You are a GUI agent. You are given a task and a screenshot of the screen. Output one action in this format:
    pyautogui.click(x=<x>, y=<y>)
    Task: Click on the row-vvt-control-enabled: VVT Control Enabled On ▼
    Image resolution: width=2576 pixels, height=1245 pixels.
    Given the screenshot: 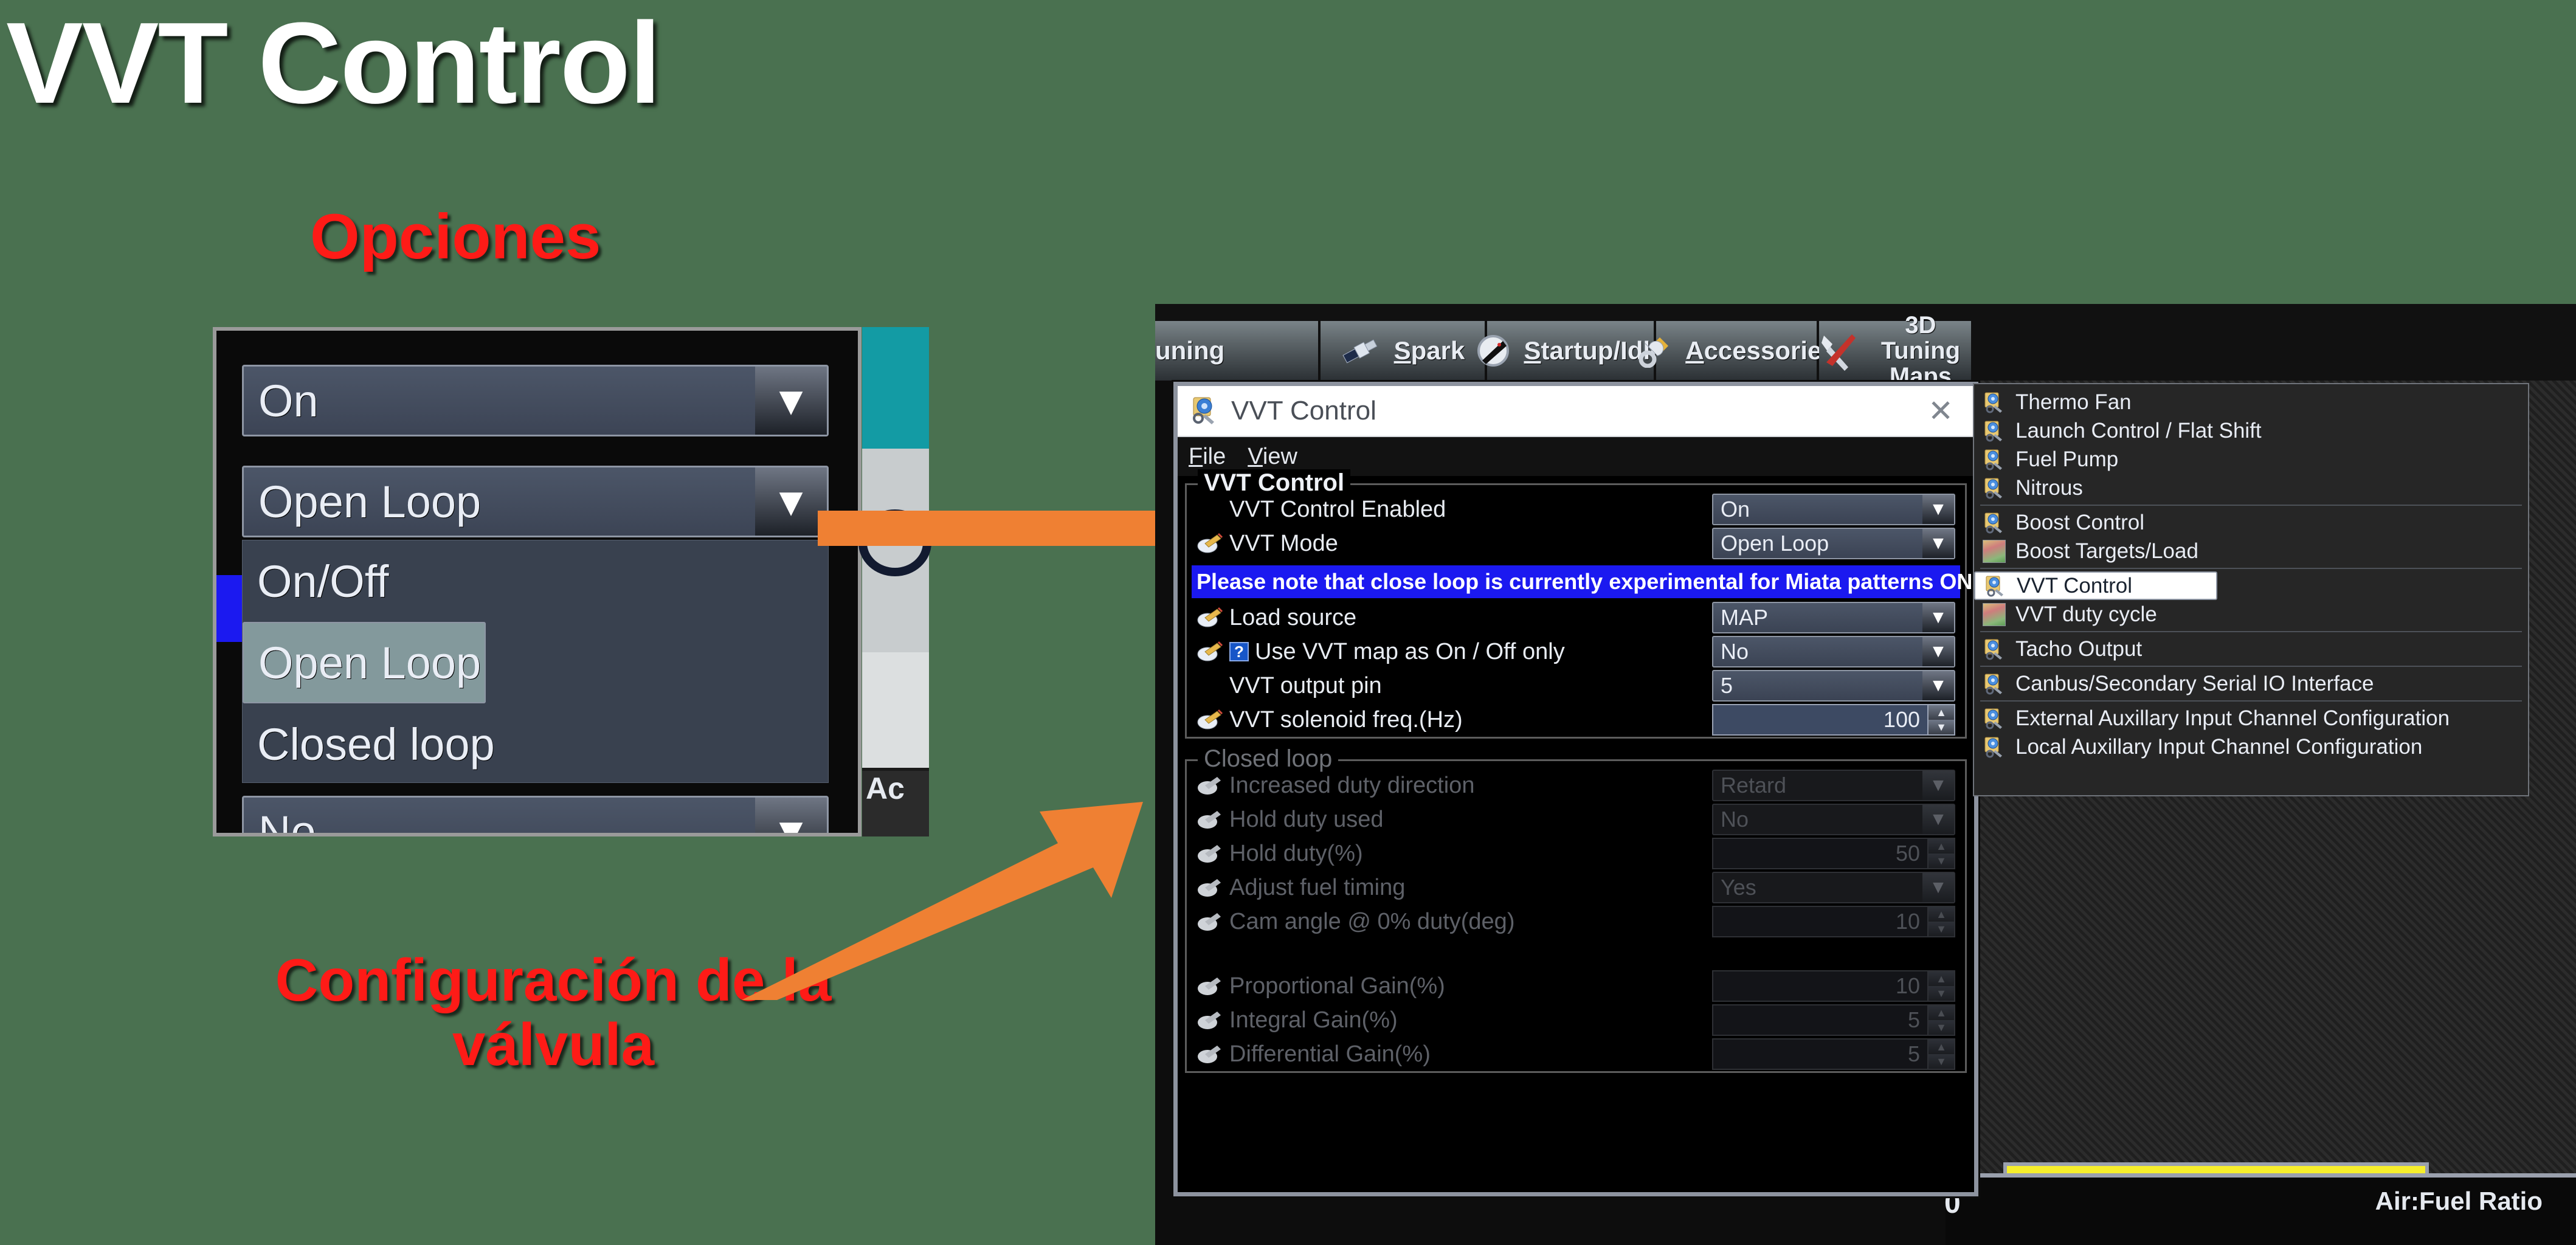 What is the action you would take?
    pyautogui.click(x=1576, y=509)
    